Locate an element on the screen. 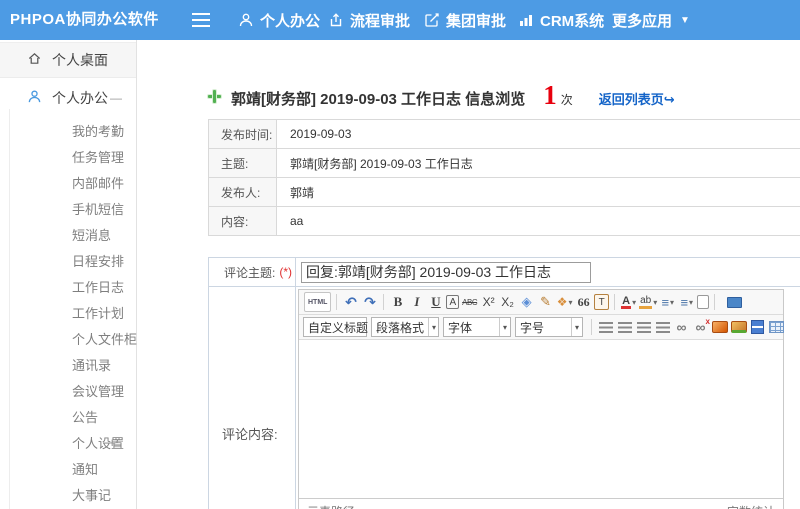 The image size is (800, 509). insert-video-icon is located at coordinates (757, 327).